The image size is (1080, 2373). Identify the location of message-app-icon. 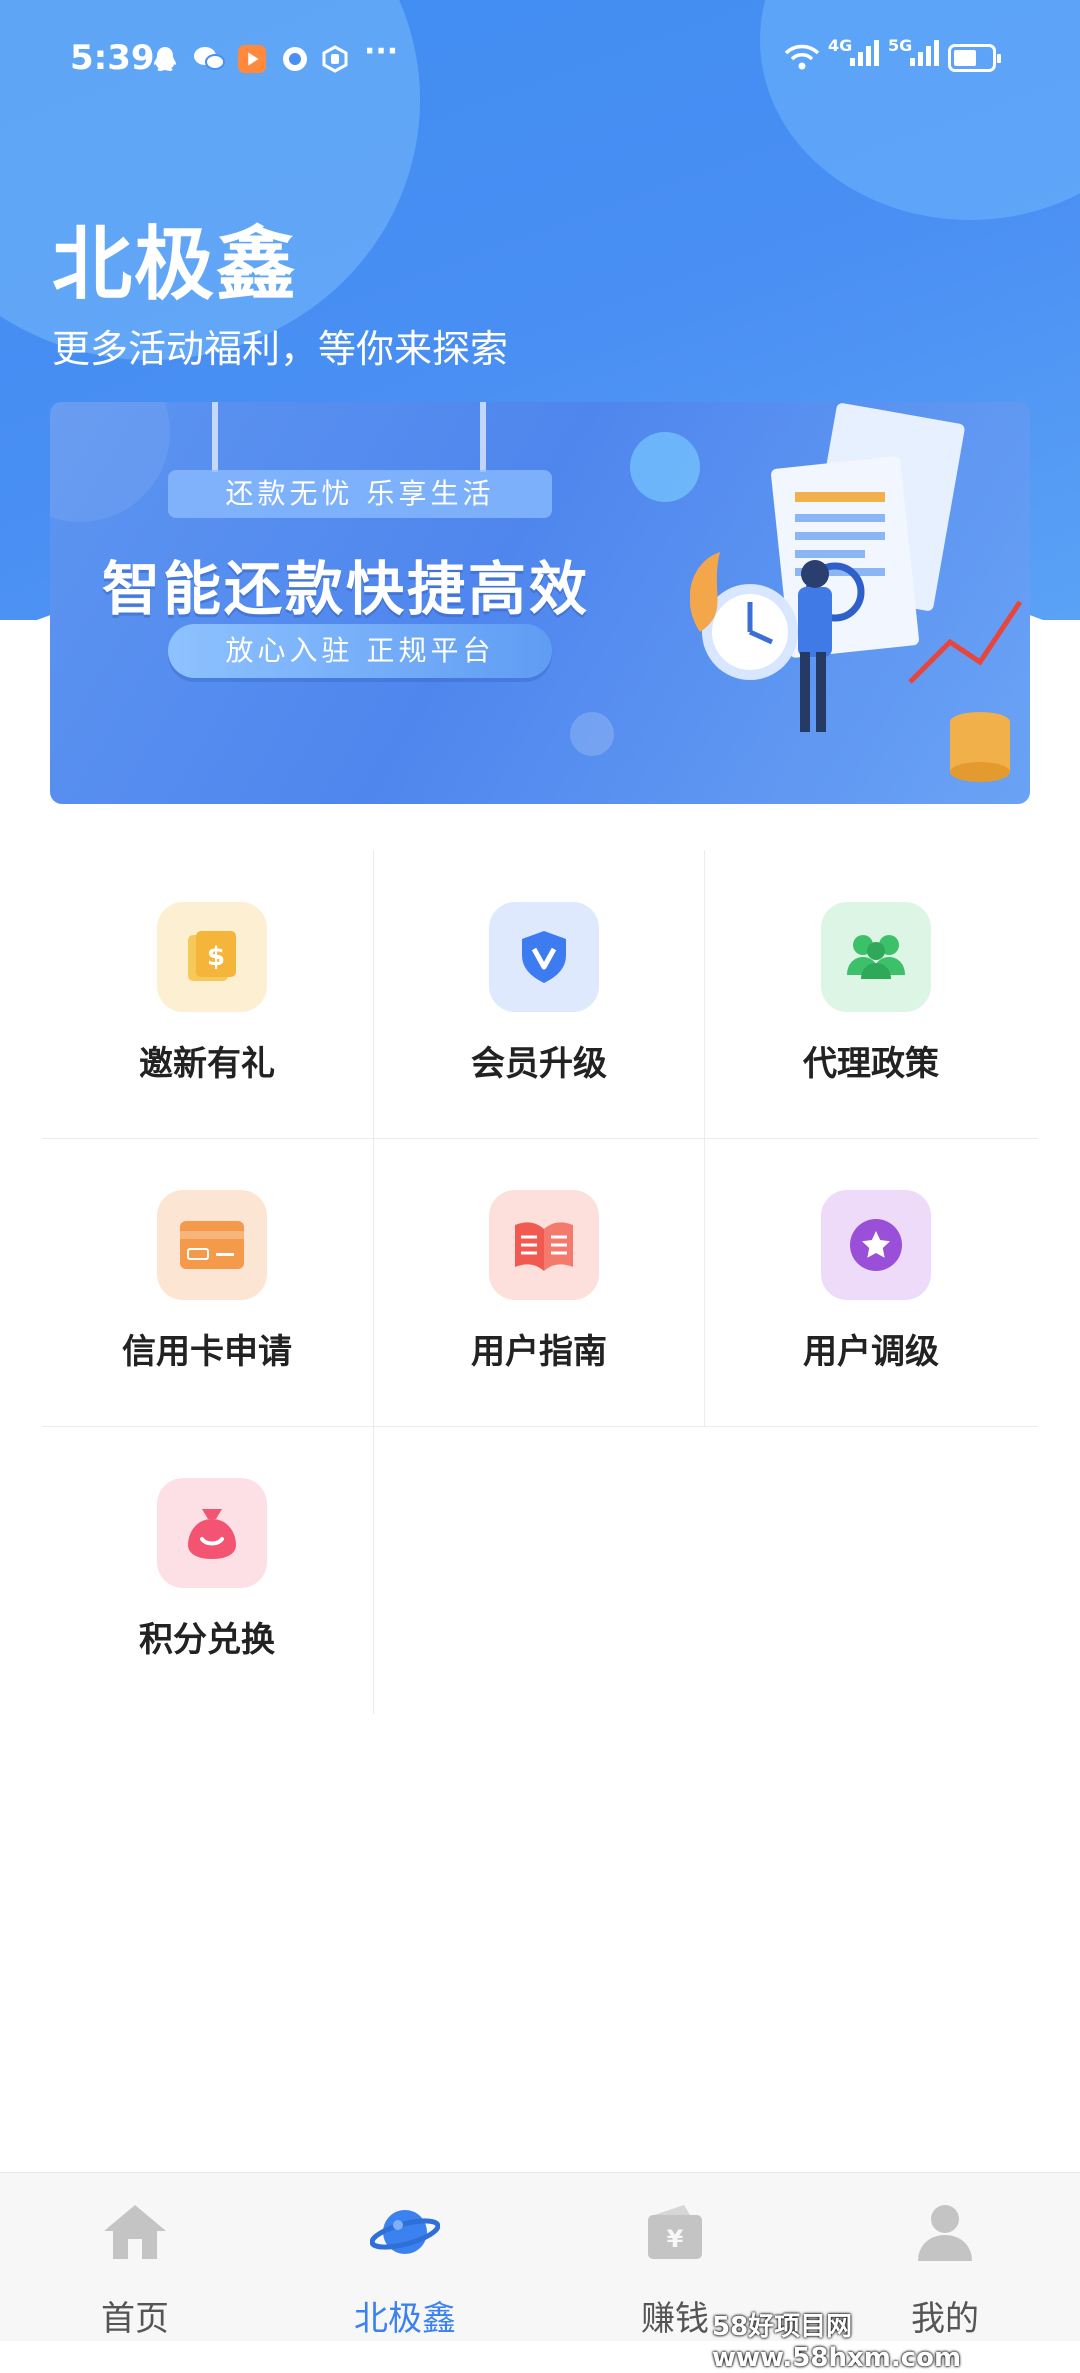
(295, 59).